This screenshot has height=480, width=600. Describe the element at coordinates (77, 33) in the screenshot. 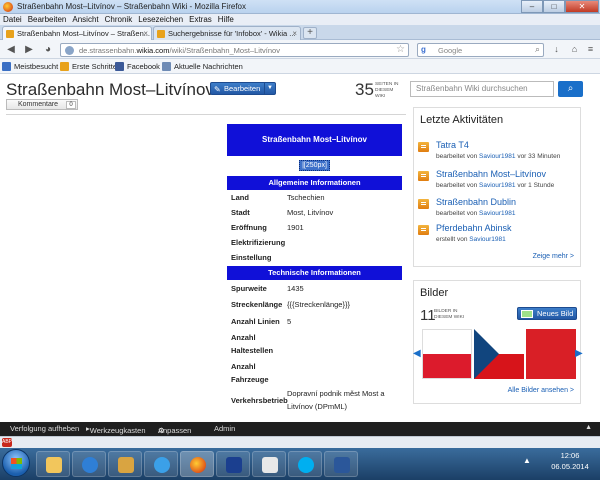

I see `tab-strassenbahn-most: Straßenbahn Most–Litvínov – Straßen... ×` at that location.